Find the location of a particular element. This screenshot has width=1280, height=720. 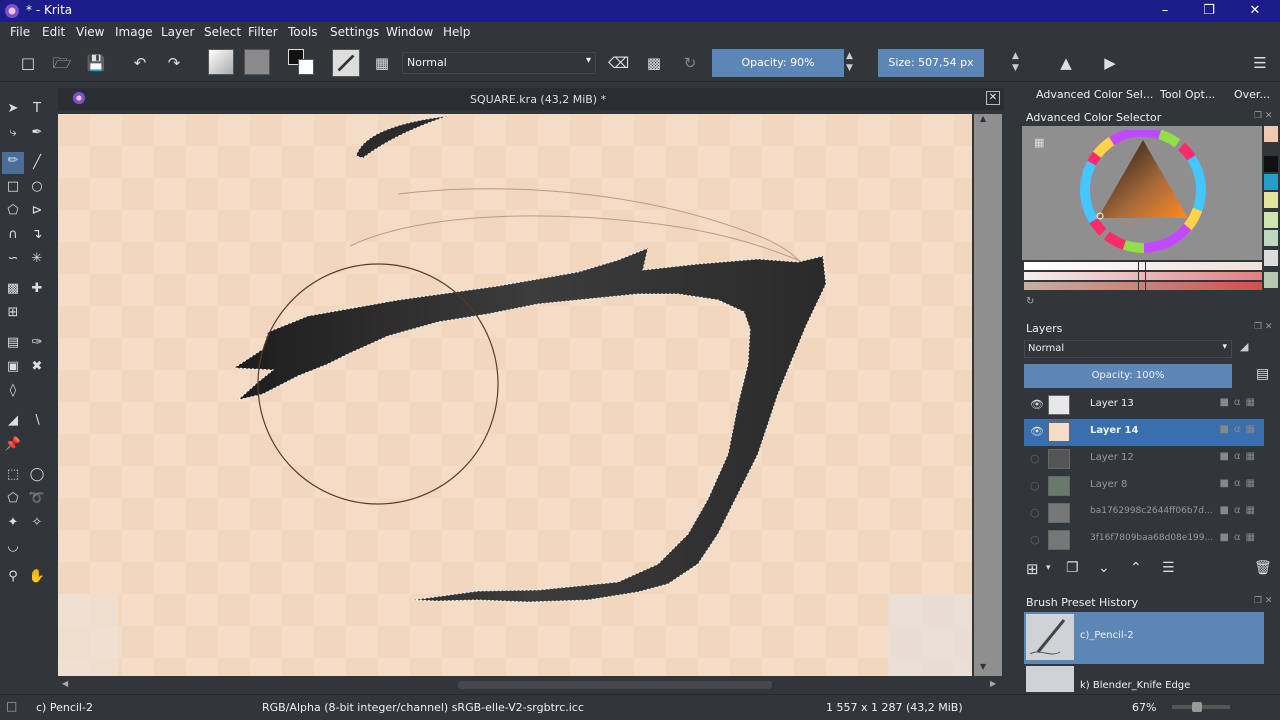

scroll-left-icon: ◀ is located at coordinates (65, 683).